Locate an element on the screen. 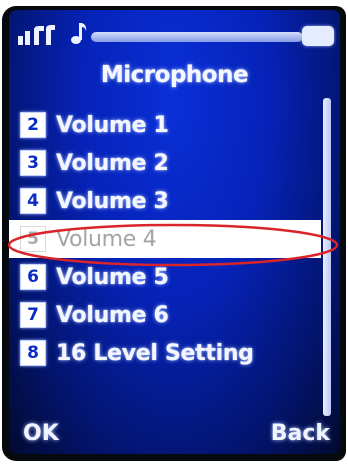 This screenshot has height=466, width=348. number-badge: 5 is located at coordinates (33, 239).